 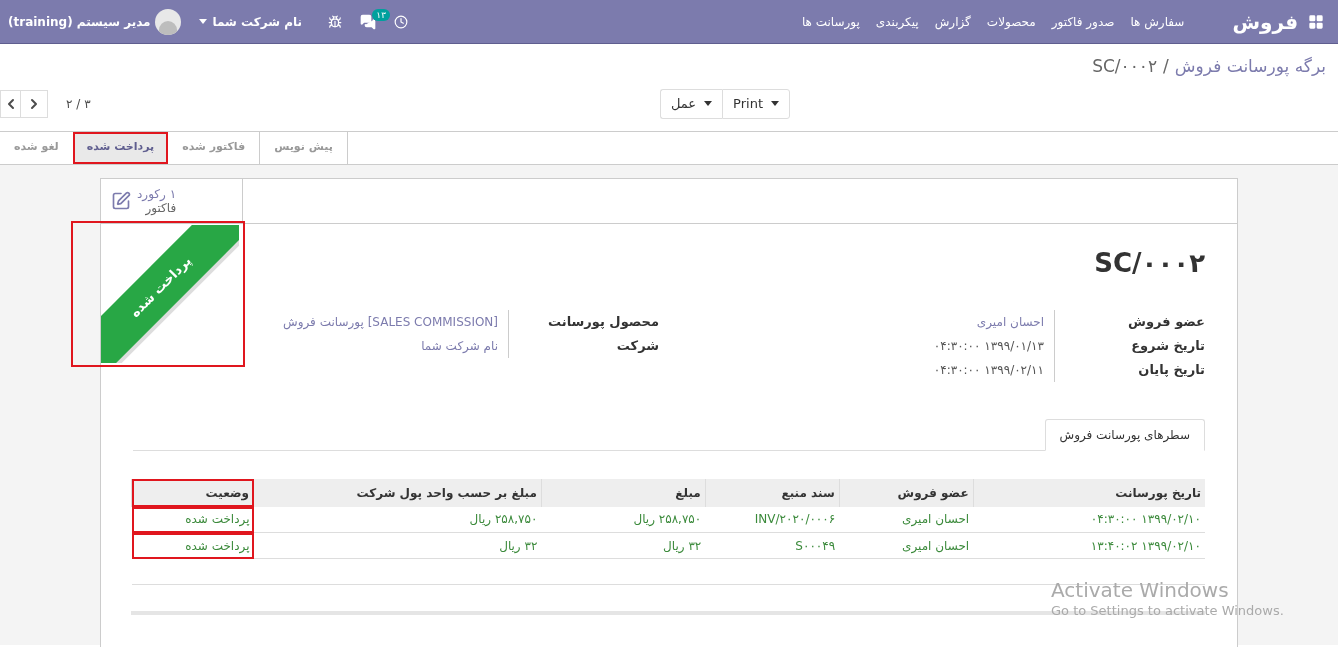 I want to click on pager-counter: ۳ / ۲, so click(x=78, y=104).